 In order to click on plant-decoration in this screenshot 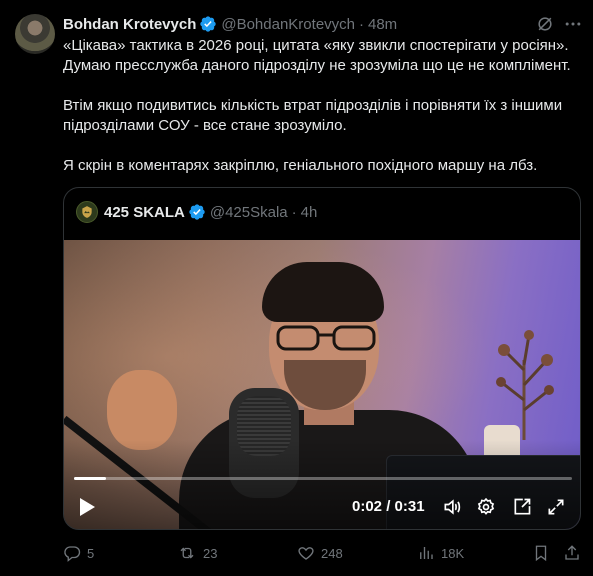, I will do `click(525, 385)`.